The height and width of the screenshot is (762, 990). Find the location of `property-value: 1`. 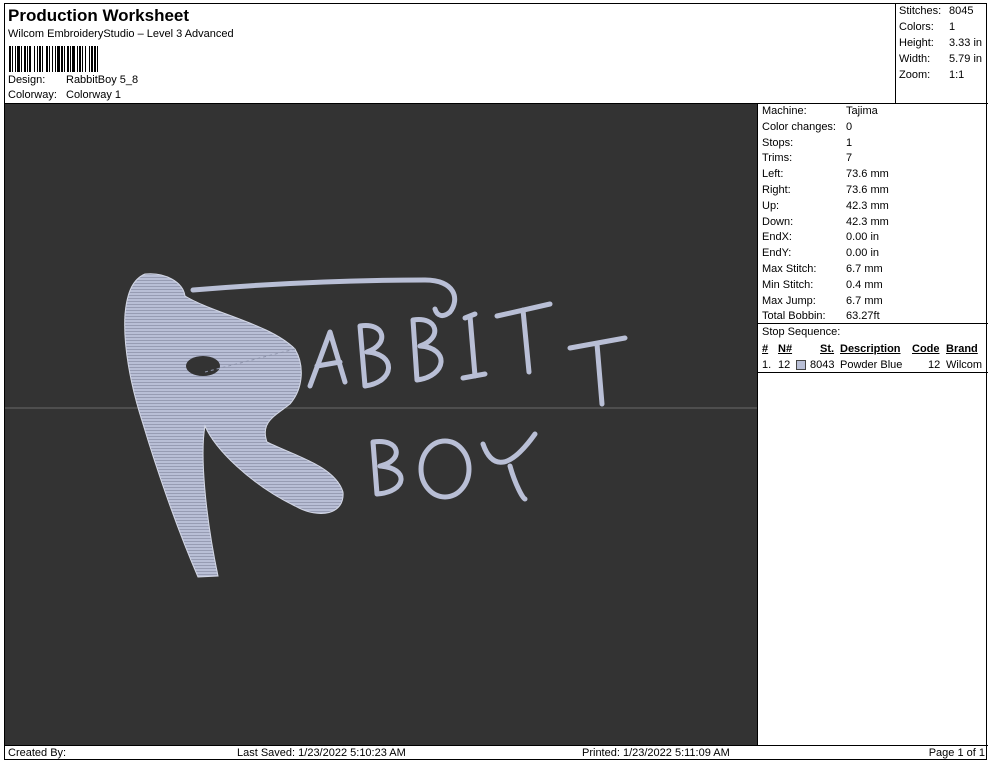

property-value: 1 is located at coordinates (849, 142).